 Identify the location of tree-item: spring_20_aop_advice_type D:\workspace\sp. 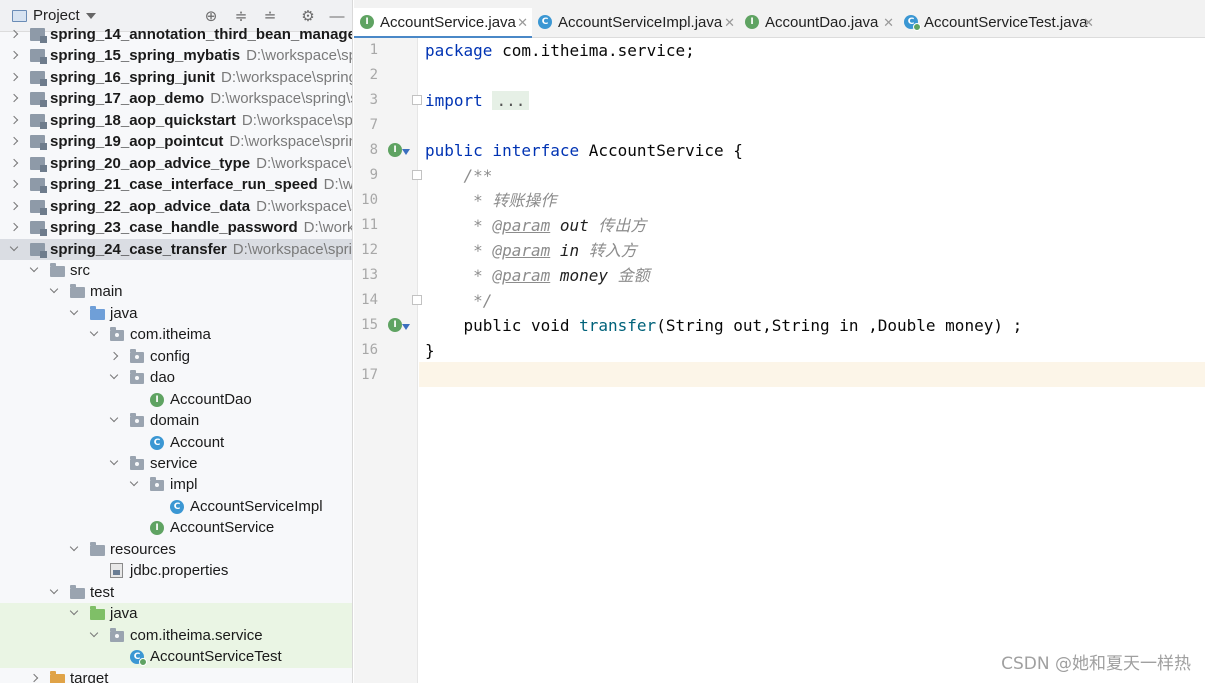
(176, 164).